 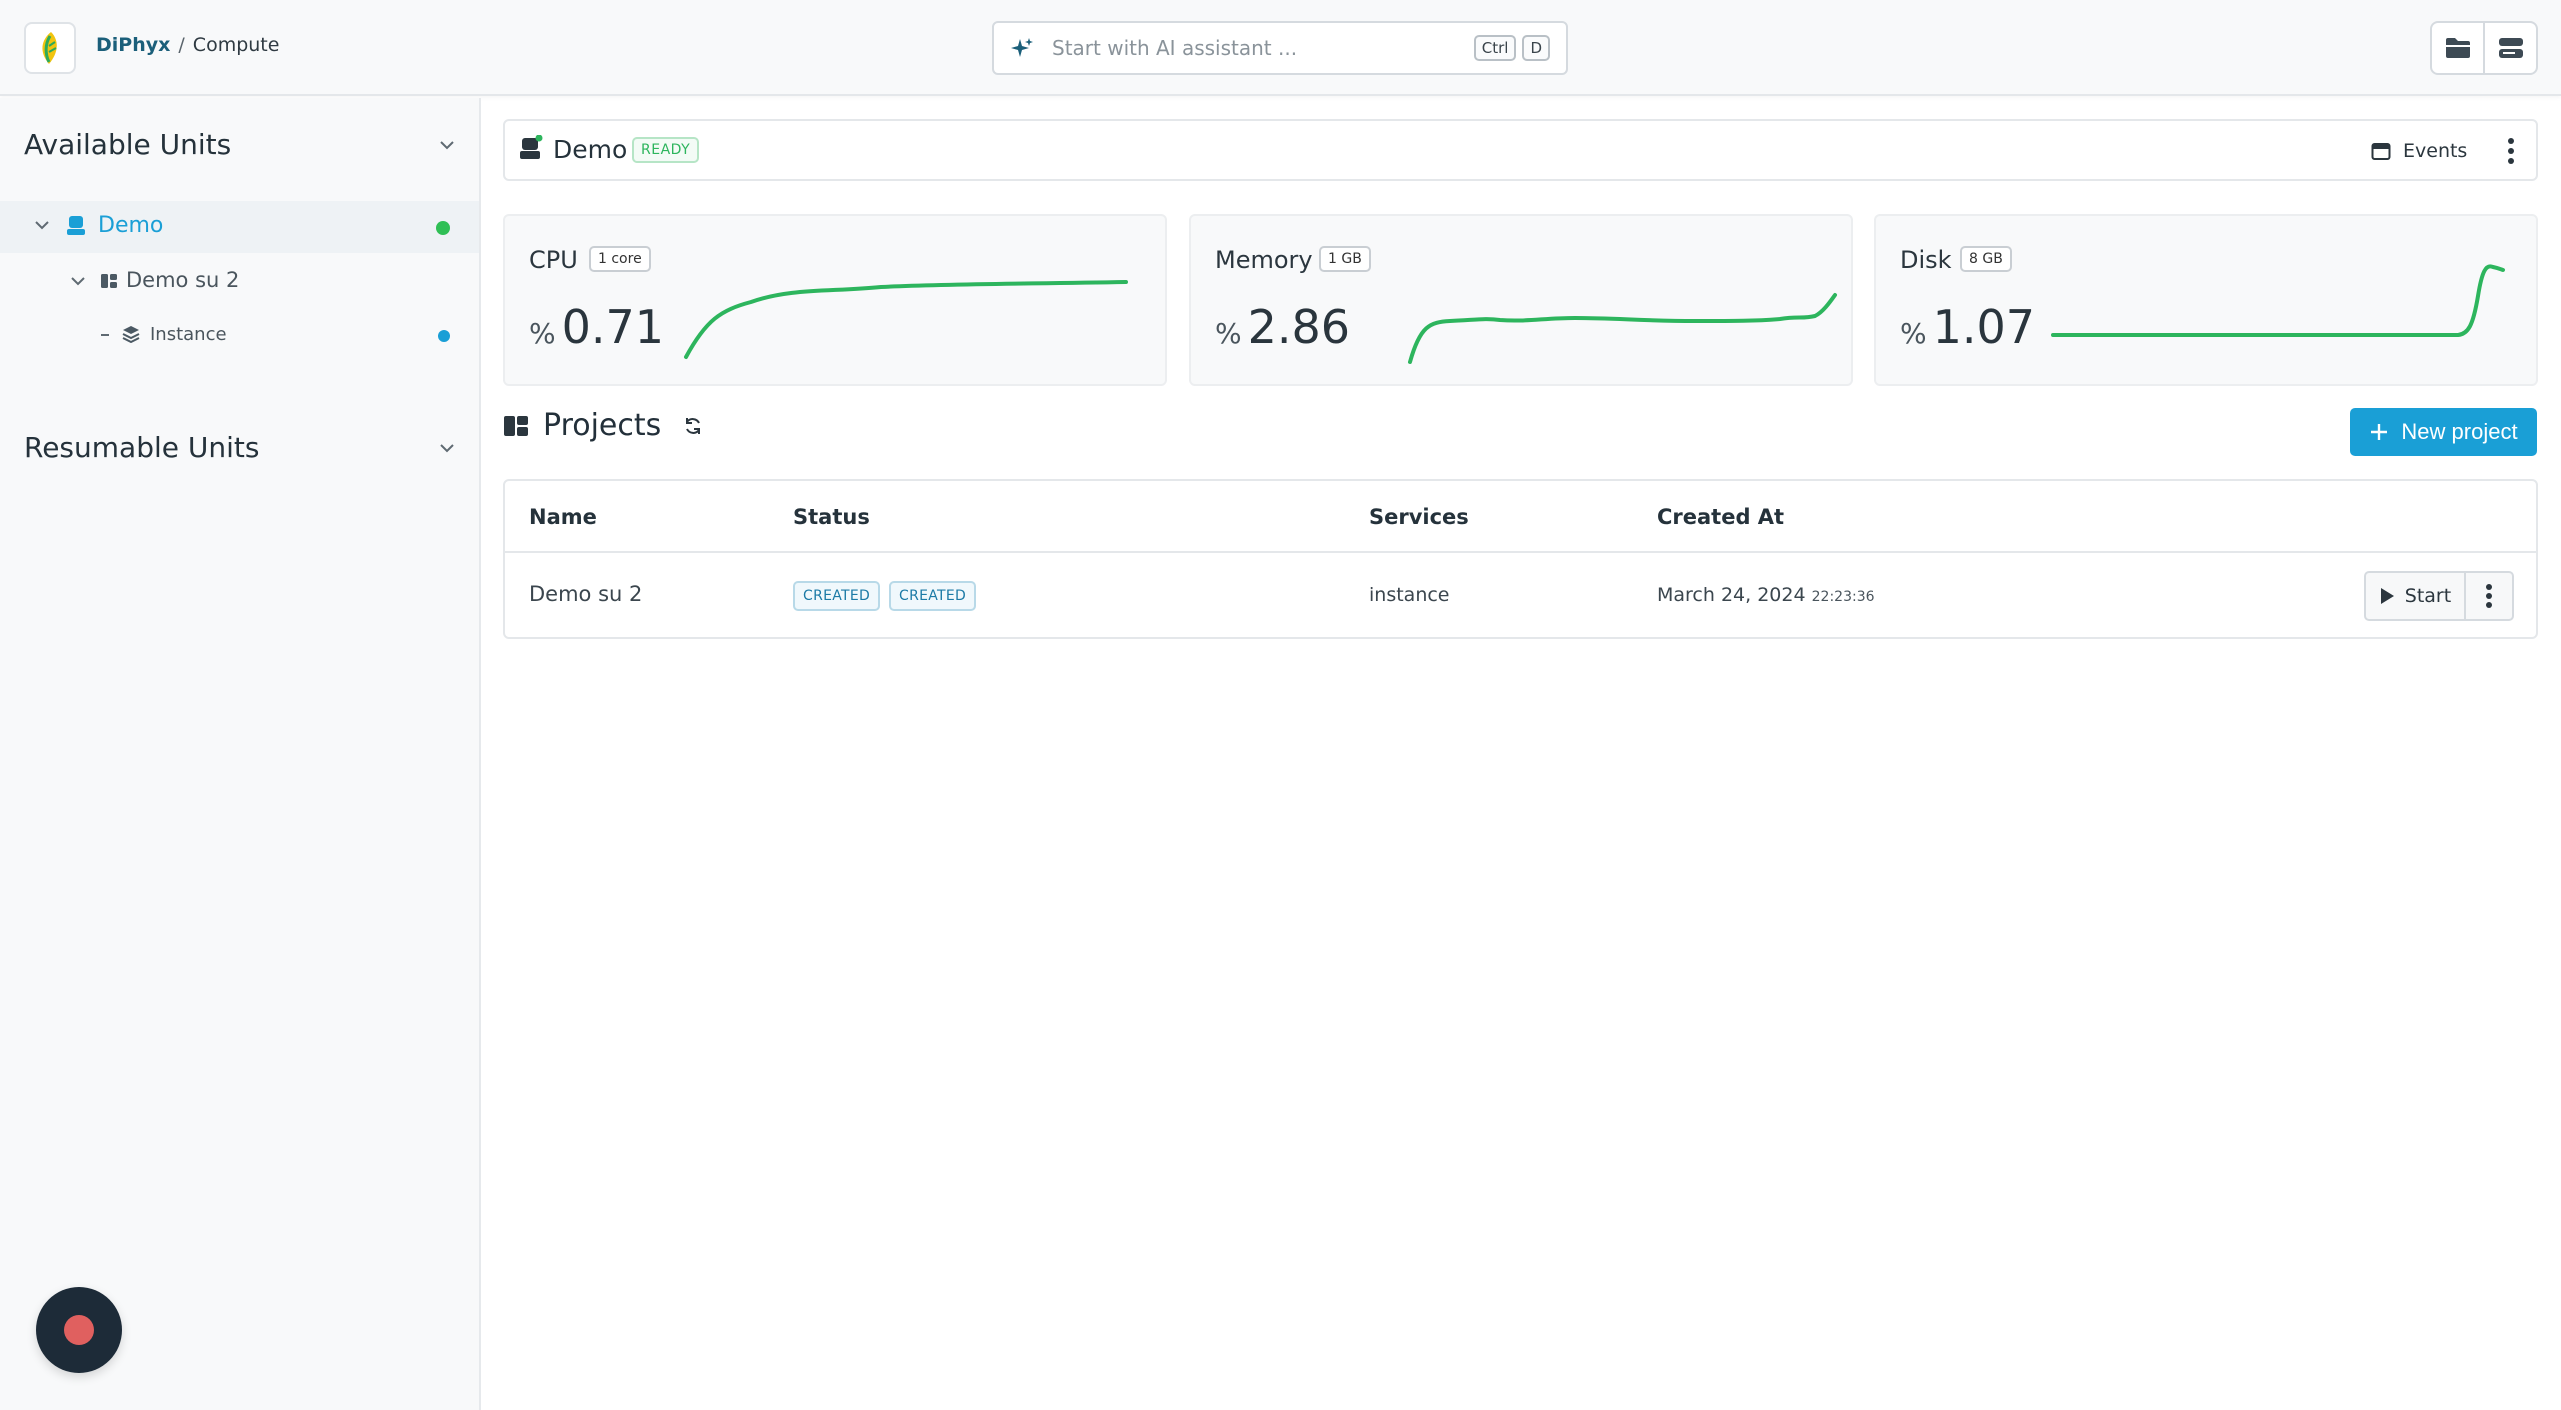 What do you see at coordinates (1495, 48) in the screenshot?
I see `shortcut-ctrl-key: Ctrl` at bounding box center [1495, 48].